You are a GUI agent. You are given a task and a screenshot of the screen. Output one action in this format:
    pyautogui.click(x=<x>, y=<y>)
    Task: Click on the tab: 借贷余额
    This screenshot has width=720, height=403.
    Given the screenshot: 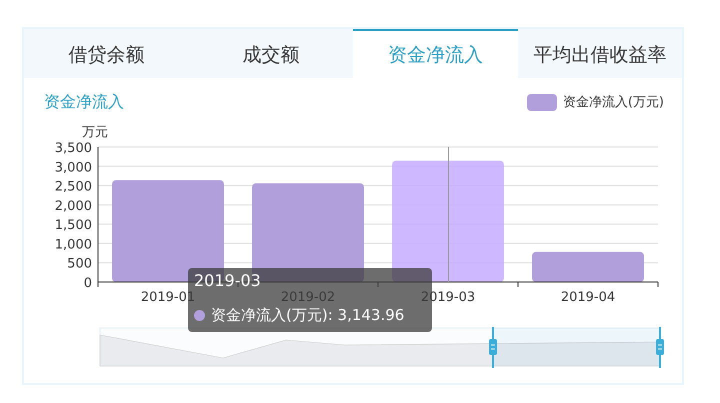 What is the action you would take?
    pyautogui.click(x=106, y=53)
    